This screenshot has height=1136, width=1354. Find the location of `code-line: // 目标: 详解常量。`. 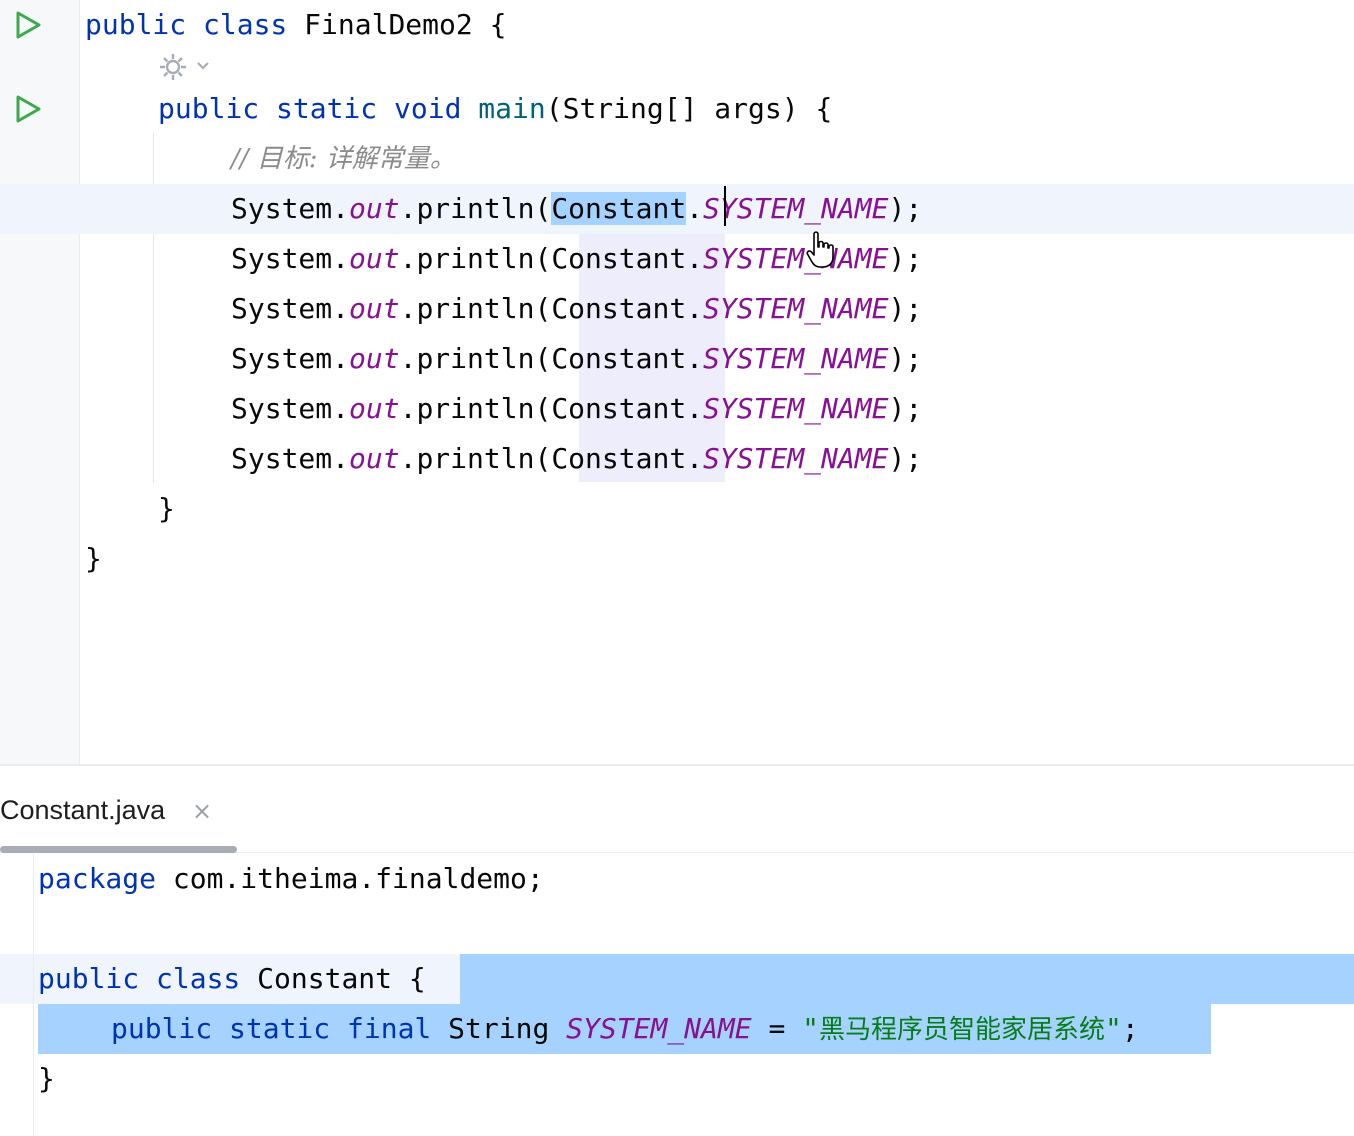

code-line: // 目标: 详解常量。 is located at coordinates (228, 159).